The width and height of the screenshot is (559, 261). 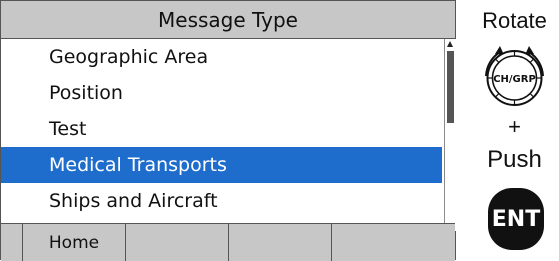 What do you see at coordinates (221, 165) in the screenshot?
I see `list-item-medical-transports: Medical Transports` at bounding box center [221, 165].